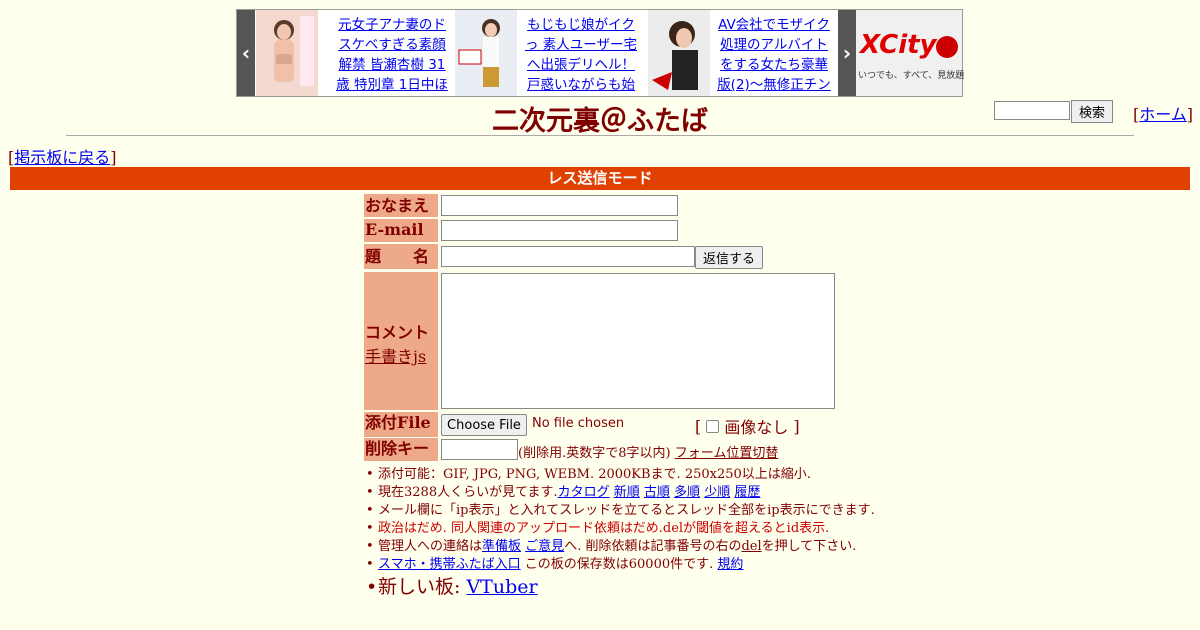 The height and width of the screenshot is (630, 1200). I want to click on sort-most-link: 多順, so click(687, 492).